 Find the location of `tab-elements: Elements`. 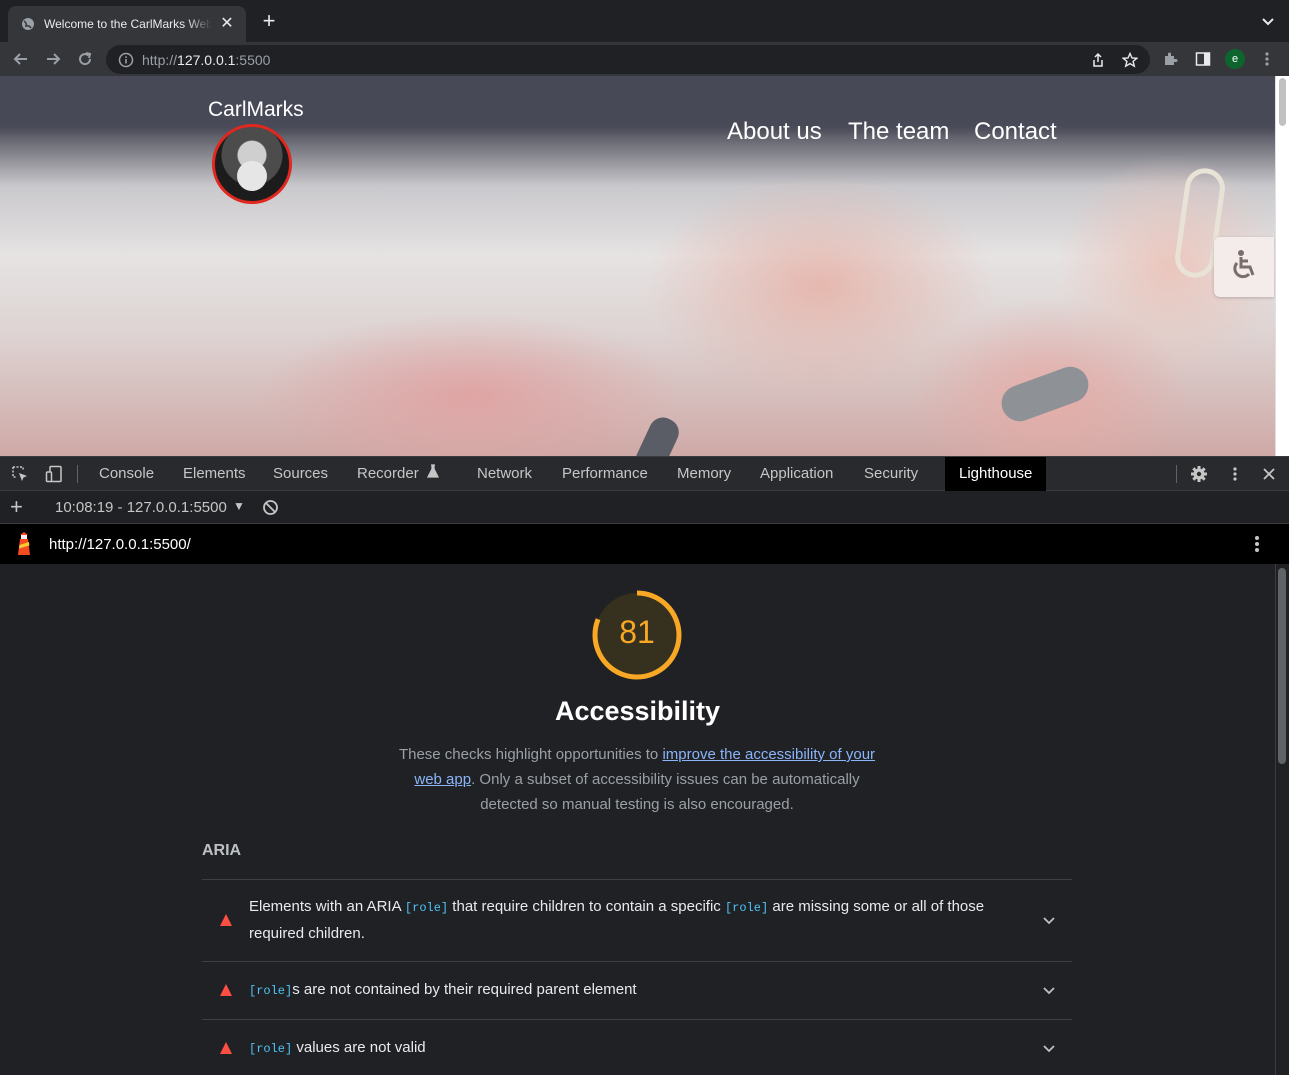

tab-elements: Elements is located at coordinates (214, 474).